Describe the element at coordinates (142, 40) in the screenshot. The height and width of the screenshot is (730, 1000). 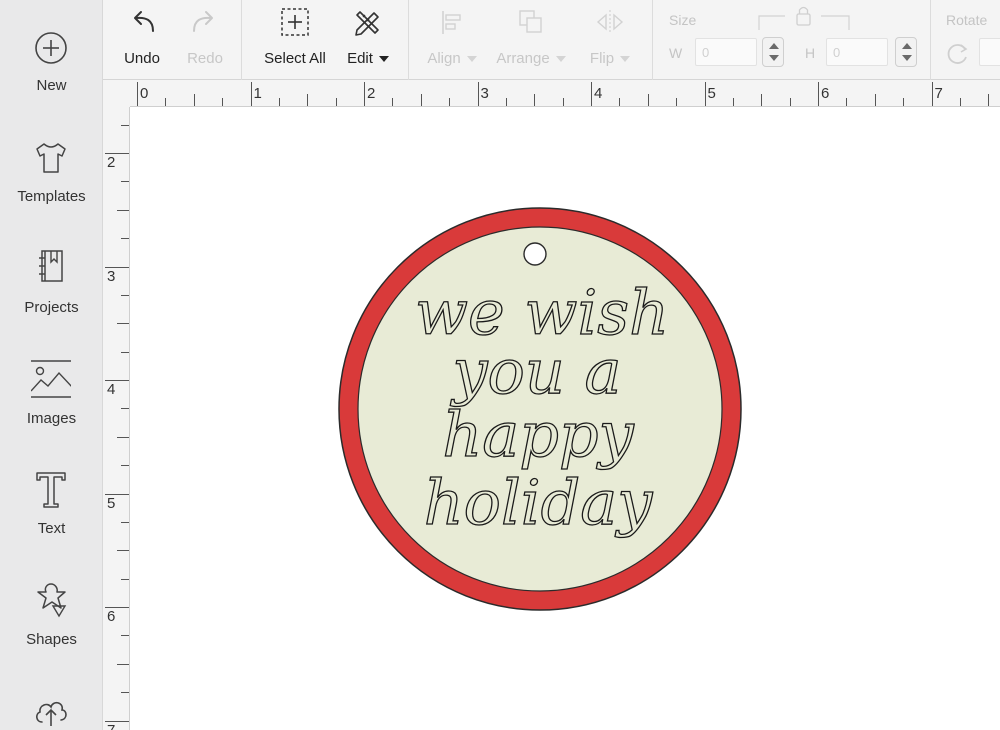
I see `undo-button: Undo` at that location.